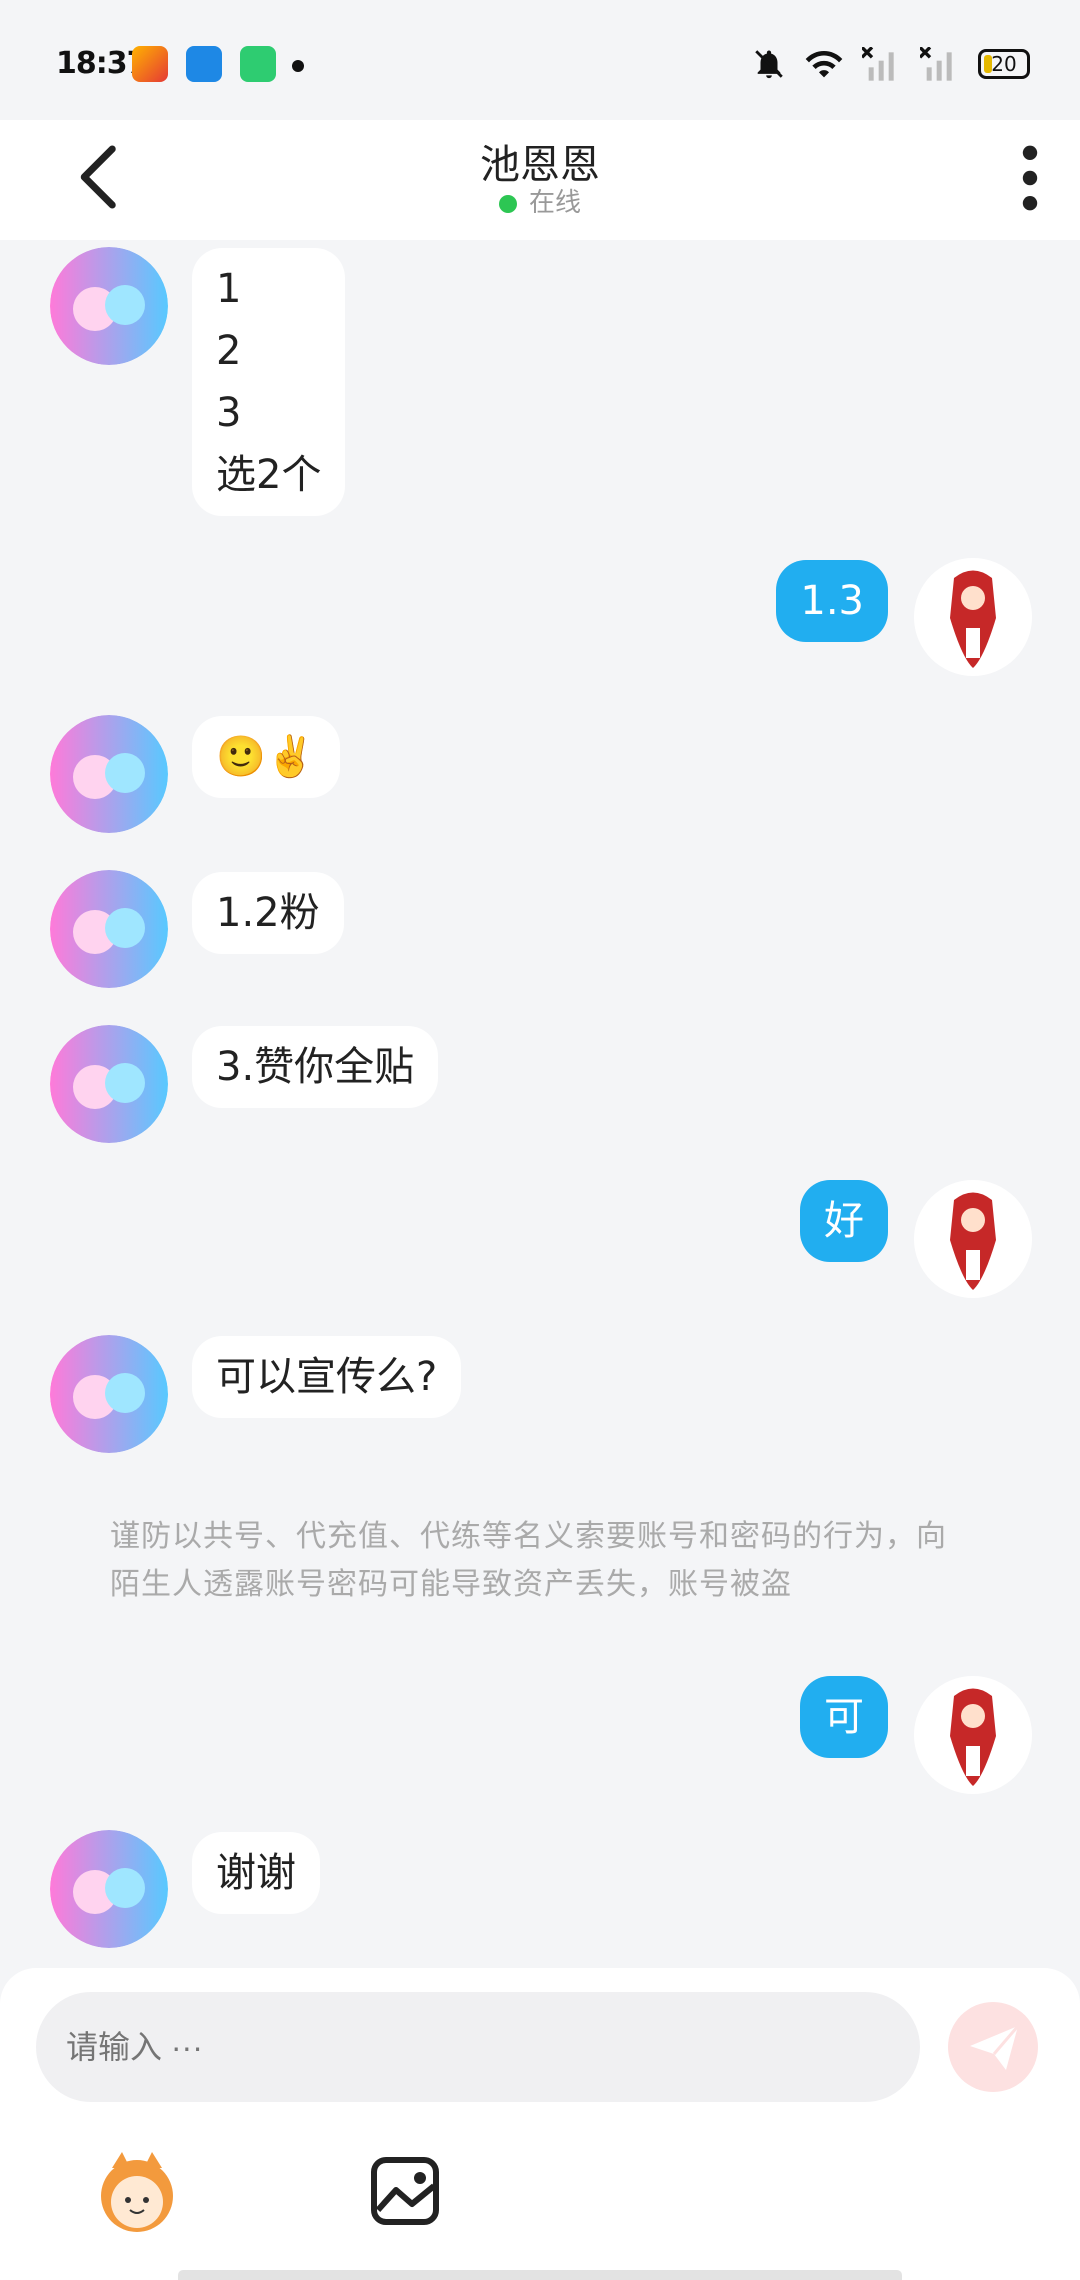 Image resolution: width=1080 pixels, height=2280 pixels. I want to click on message-bubble-outgoing: 可, so click(844, 1717).